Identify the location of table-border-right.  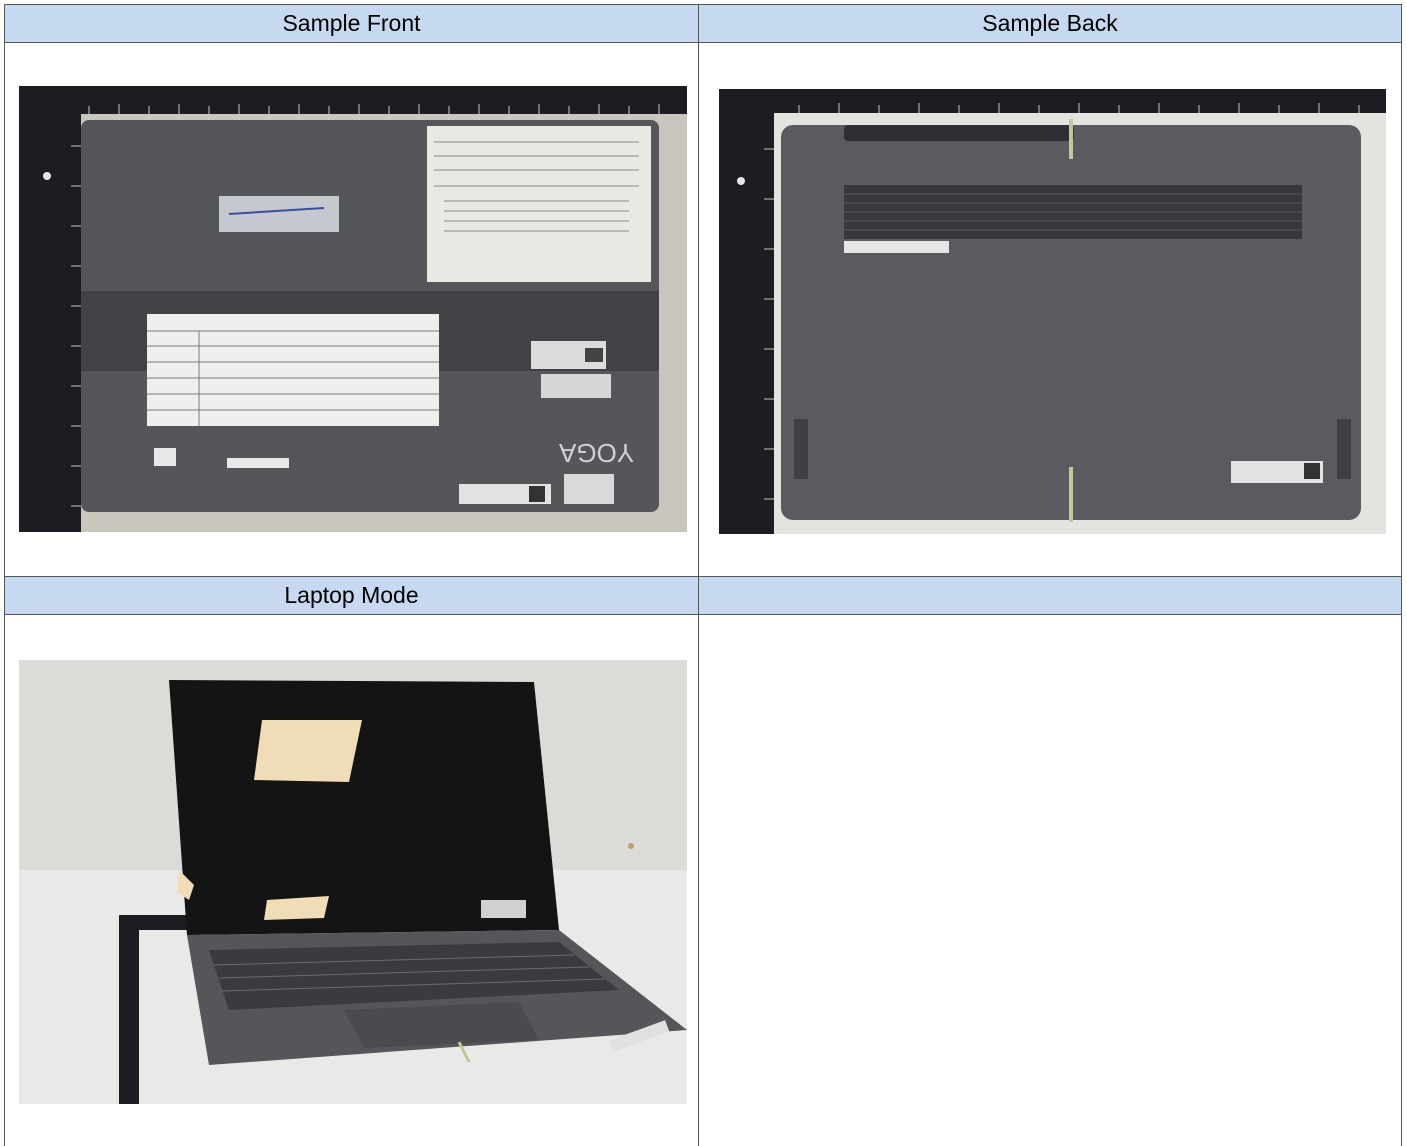
(1401, 575).